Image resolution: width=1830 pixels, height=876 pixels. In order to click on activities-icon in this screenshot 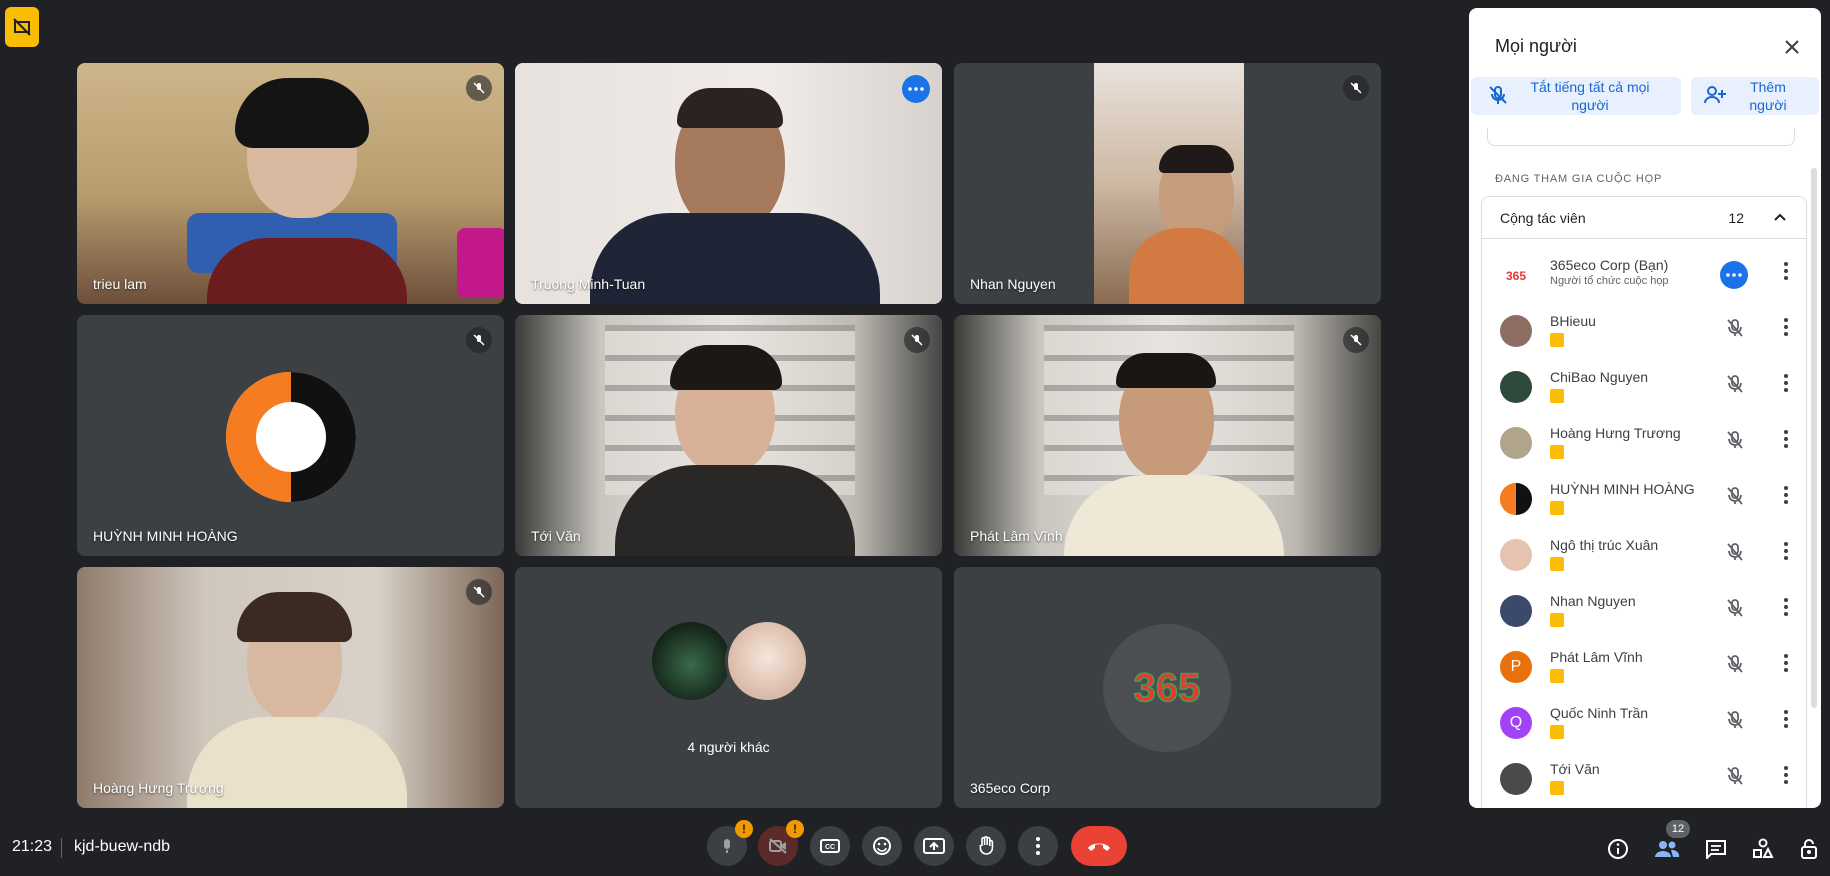, I will do `click(1763, 849)`.